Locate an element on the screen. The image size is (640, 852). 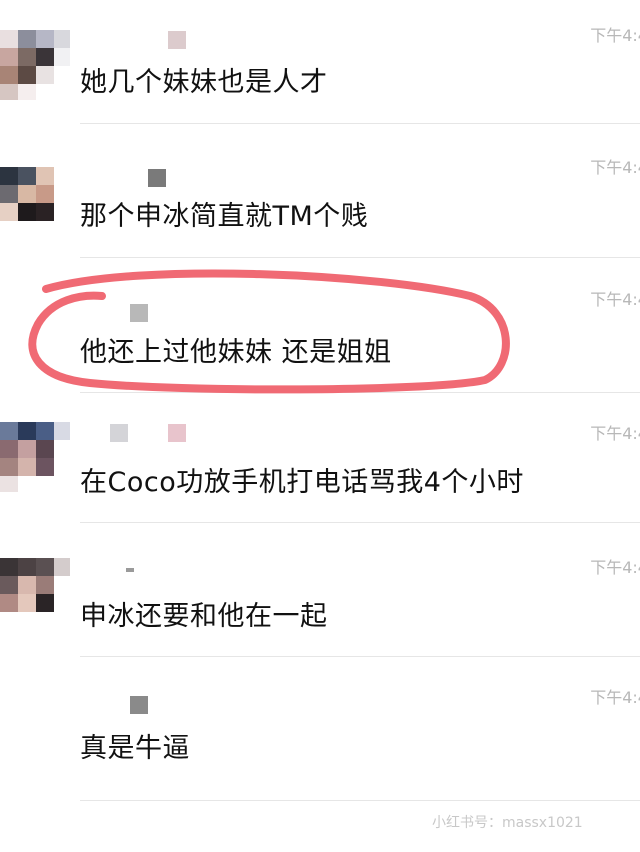
message-text: 真是牛逼 is located at coordinates (135, 748).